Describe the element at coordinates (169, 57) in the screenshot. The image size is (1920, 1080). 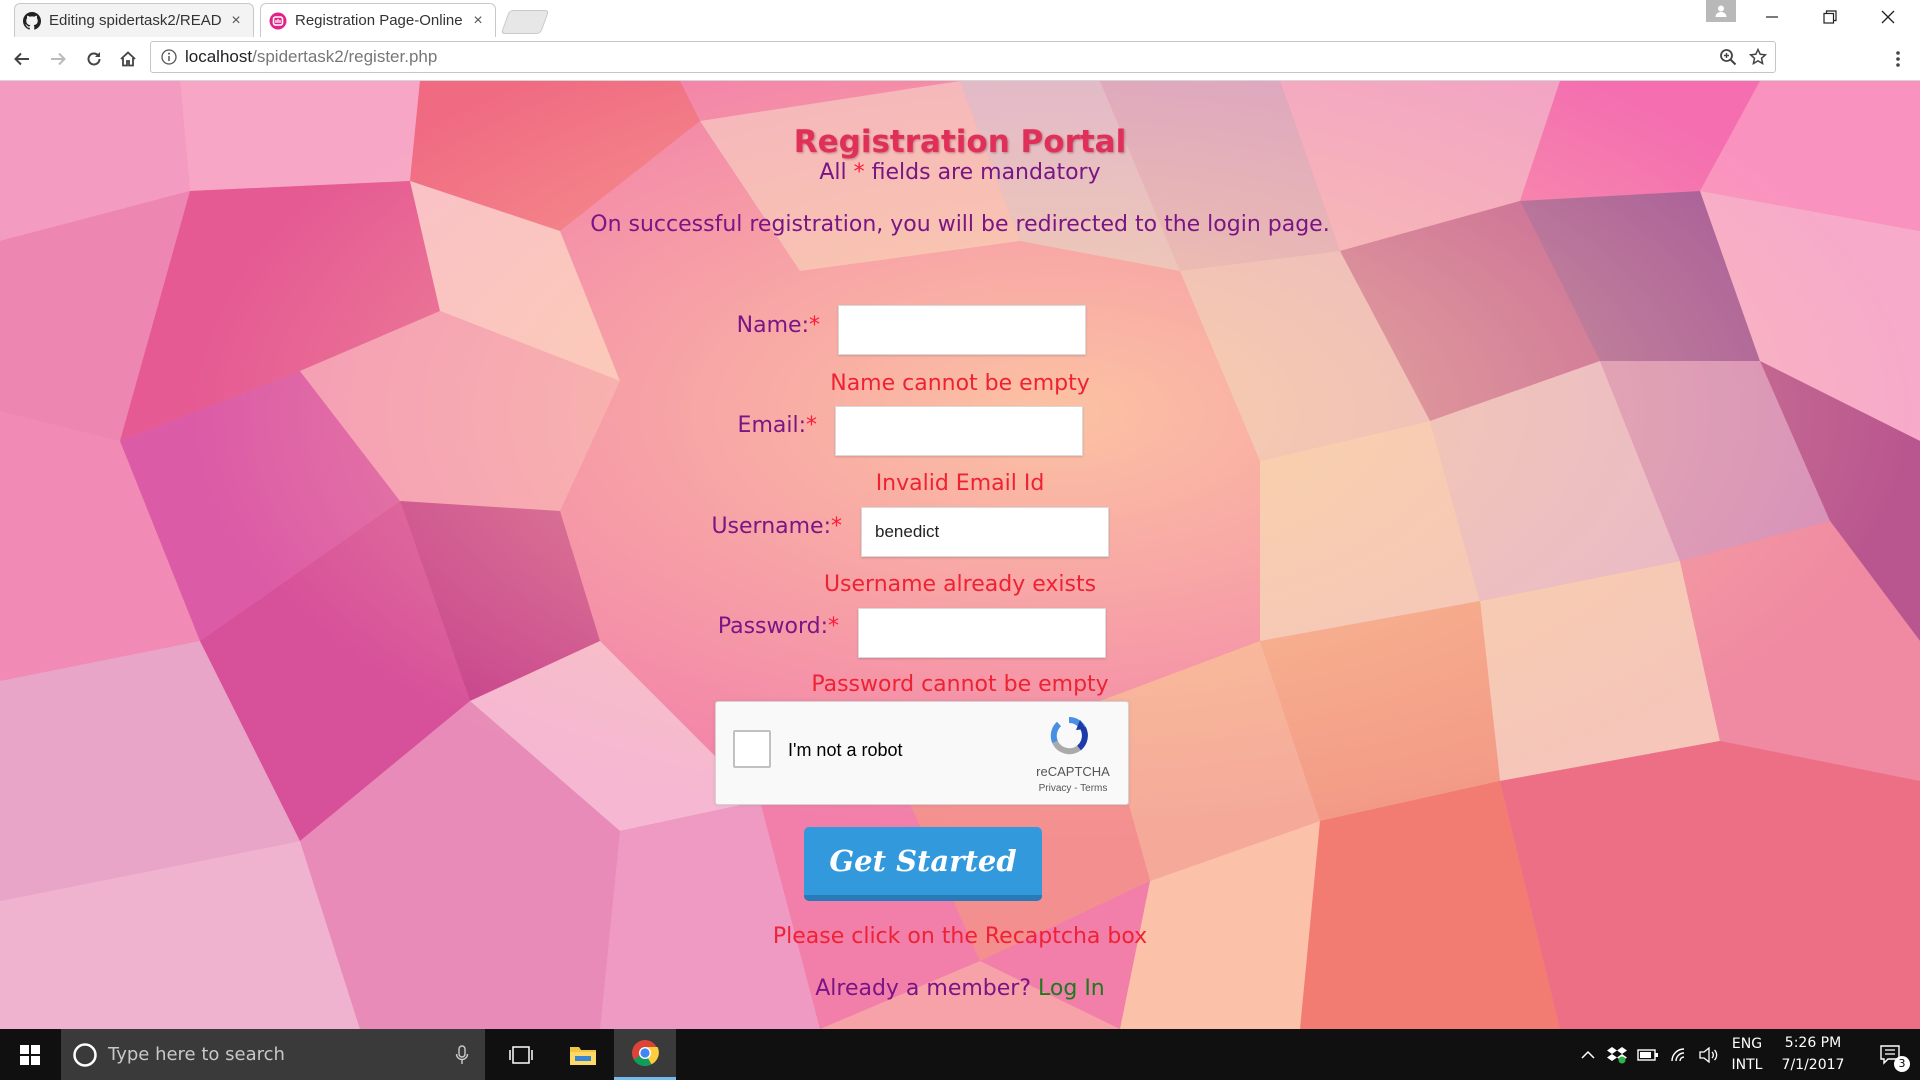
I see `info-icon` at that location.